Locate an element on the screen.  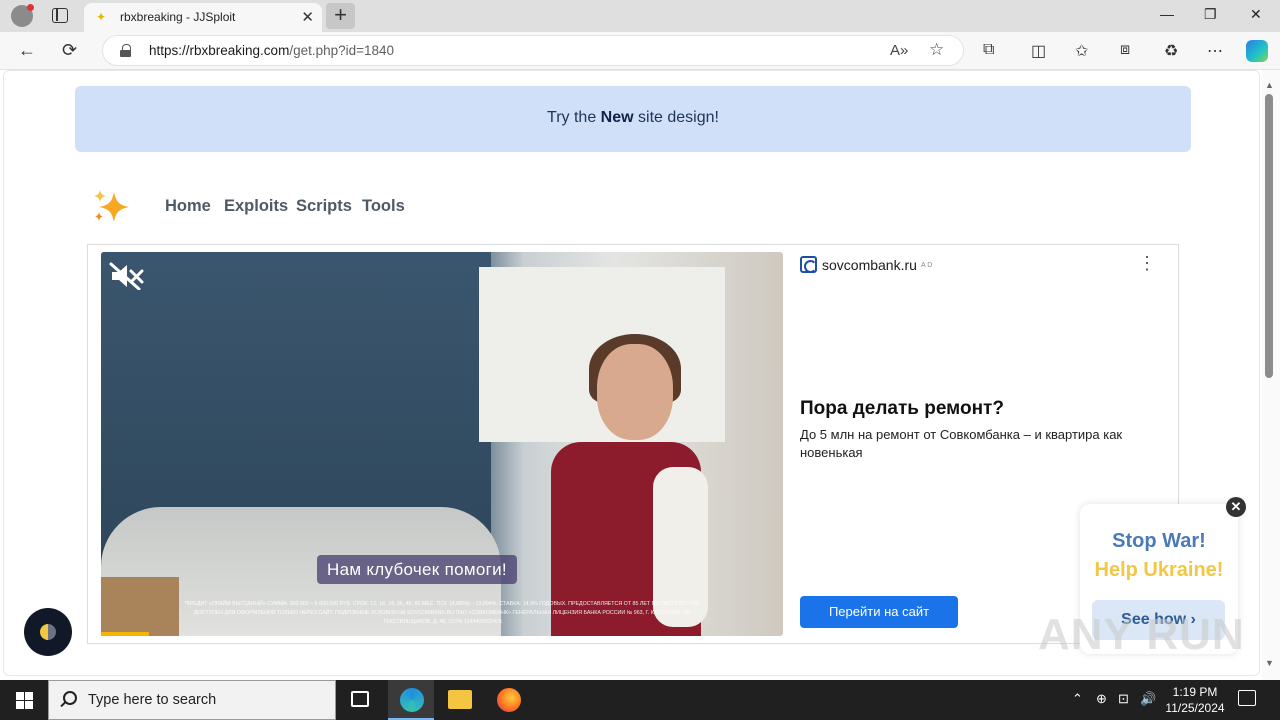
read-aloud-icon: A» is located at coordinates (899, 50).